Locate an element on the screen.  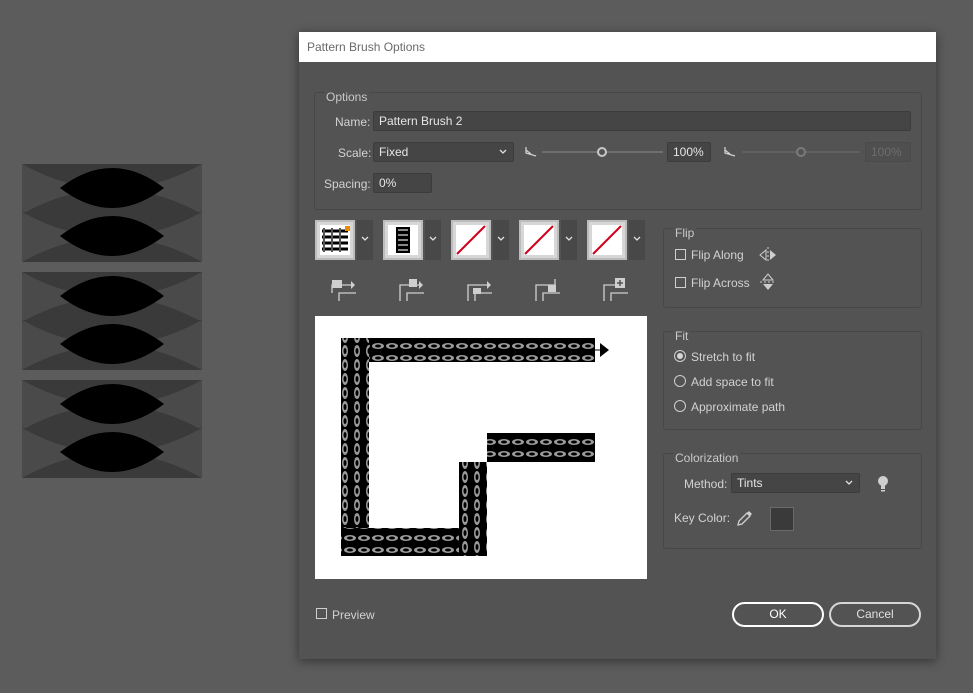
start-tile-selector is located at coordinates (548, 240).